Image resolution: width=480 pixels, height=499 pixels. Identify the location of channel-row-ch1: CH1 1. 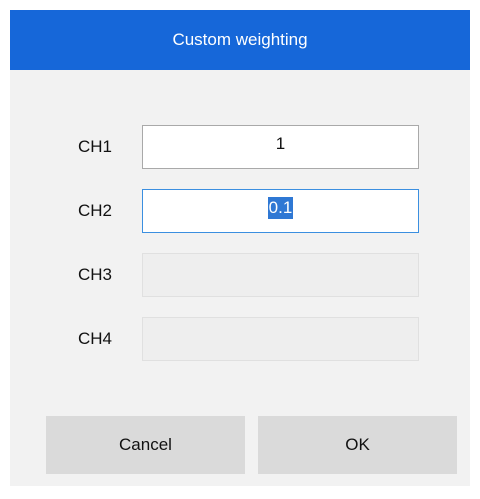
(240, 147).